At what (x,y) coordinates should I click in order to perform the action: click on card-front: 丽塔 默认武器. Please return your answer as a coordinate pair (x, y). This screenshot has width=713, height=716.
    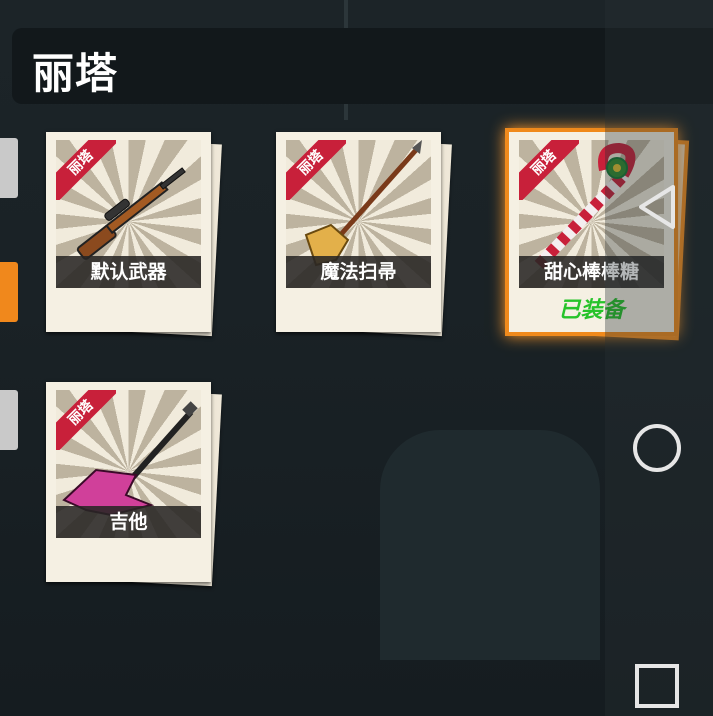
    Looking at the image, I should click on (128, 232).